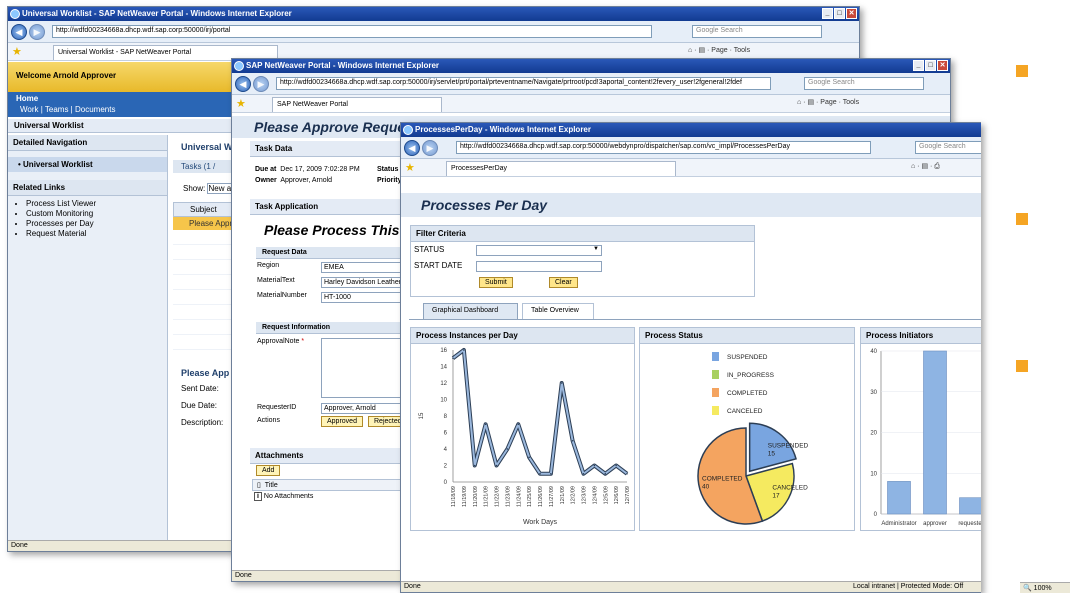 The height and width of the screenshot is (593, 1070). Describe the element at coordinates (96, 204) in the screenshot. I see `related-link: Process List Viewer` at that location.